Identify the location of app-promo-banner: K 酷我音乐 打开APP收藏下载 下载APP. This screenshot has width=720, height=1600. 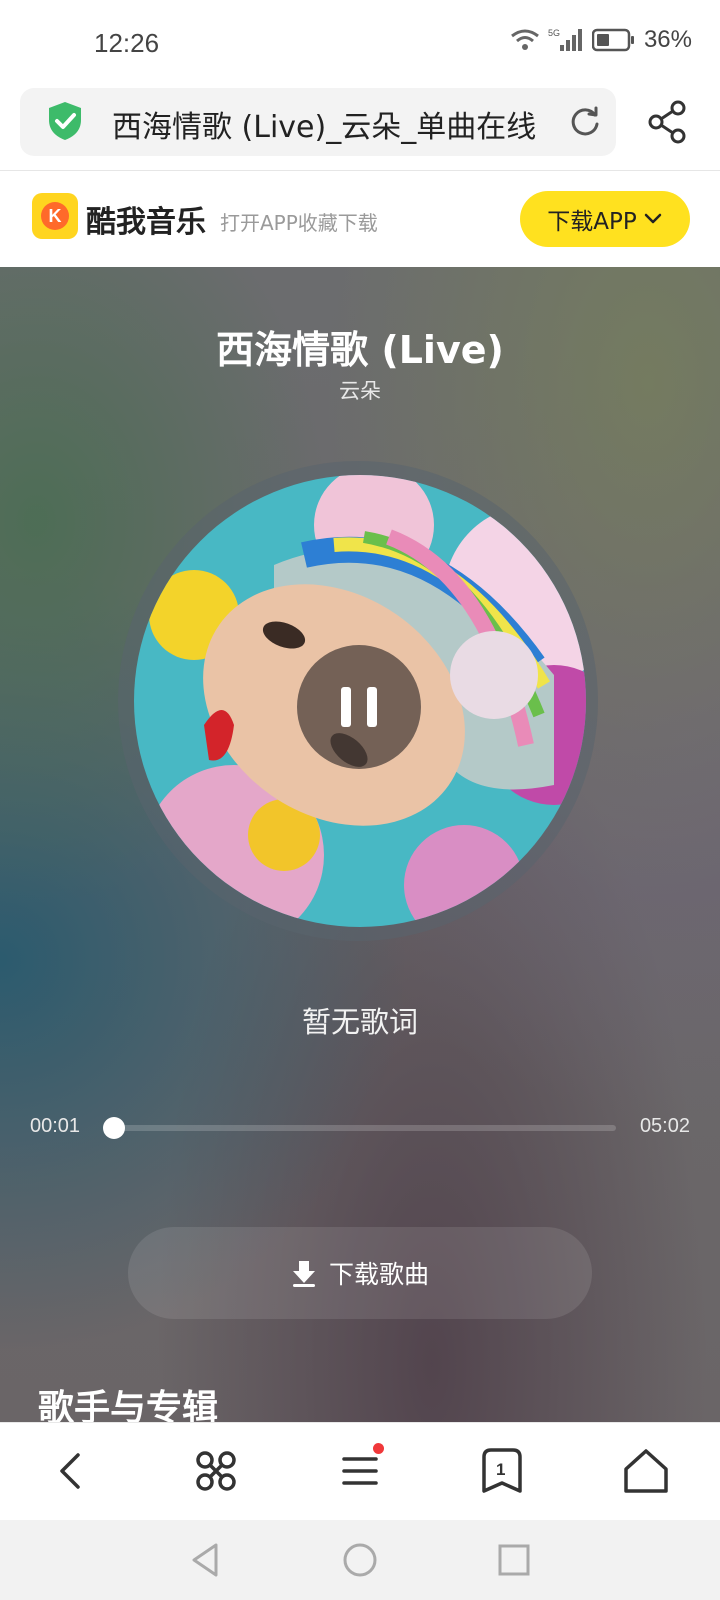
(360, 219).